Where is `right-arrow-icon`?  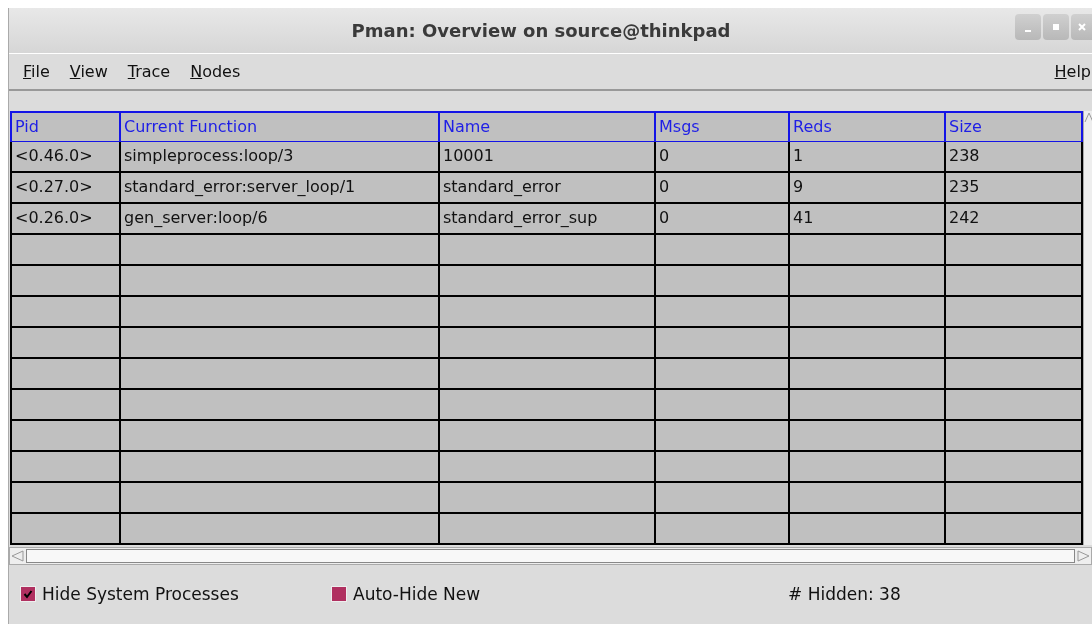
right-arrow-icon is located at coordinates (1084, 556).